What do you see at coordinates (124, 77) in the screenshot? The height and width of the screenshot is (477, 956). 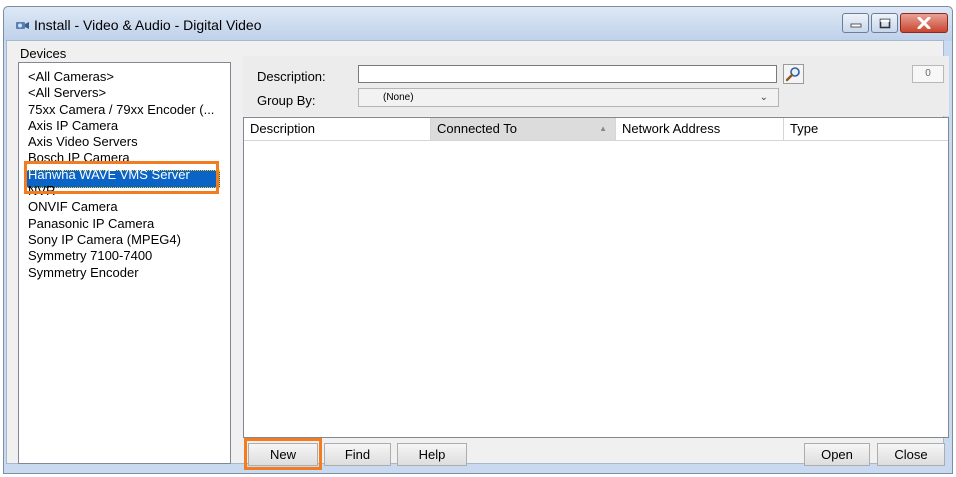 I see `device-item-all-cameras: <All Cameras>` at bounding box center [124, 77].